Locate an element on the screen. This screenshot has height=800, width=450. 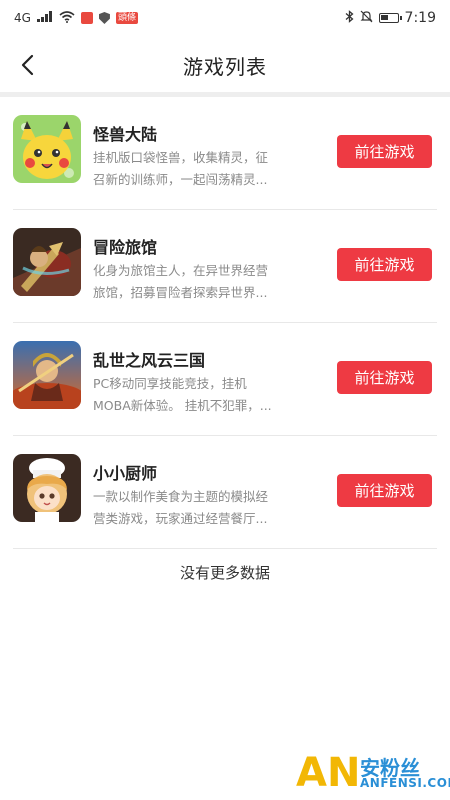
chevron-left-icon is located at coordinates (29, 65).